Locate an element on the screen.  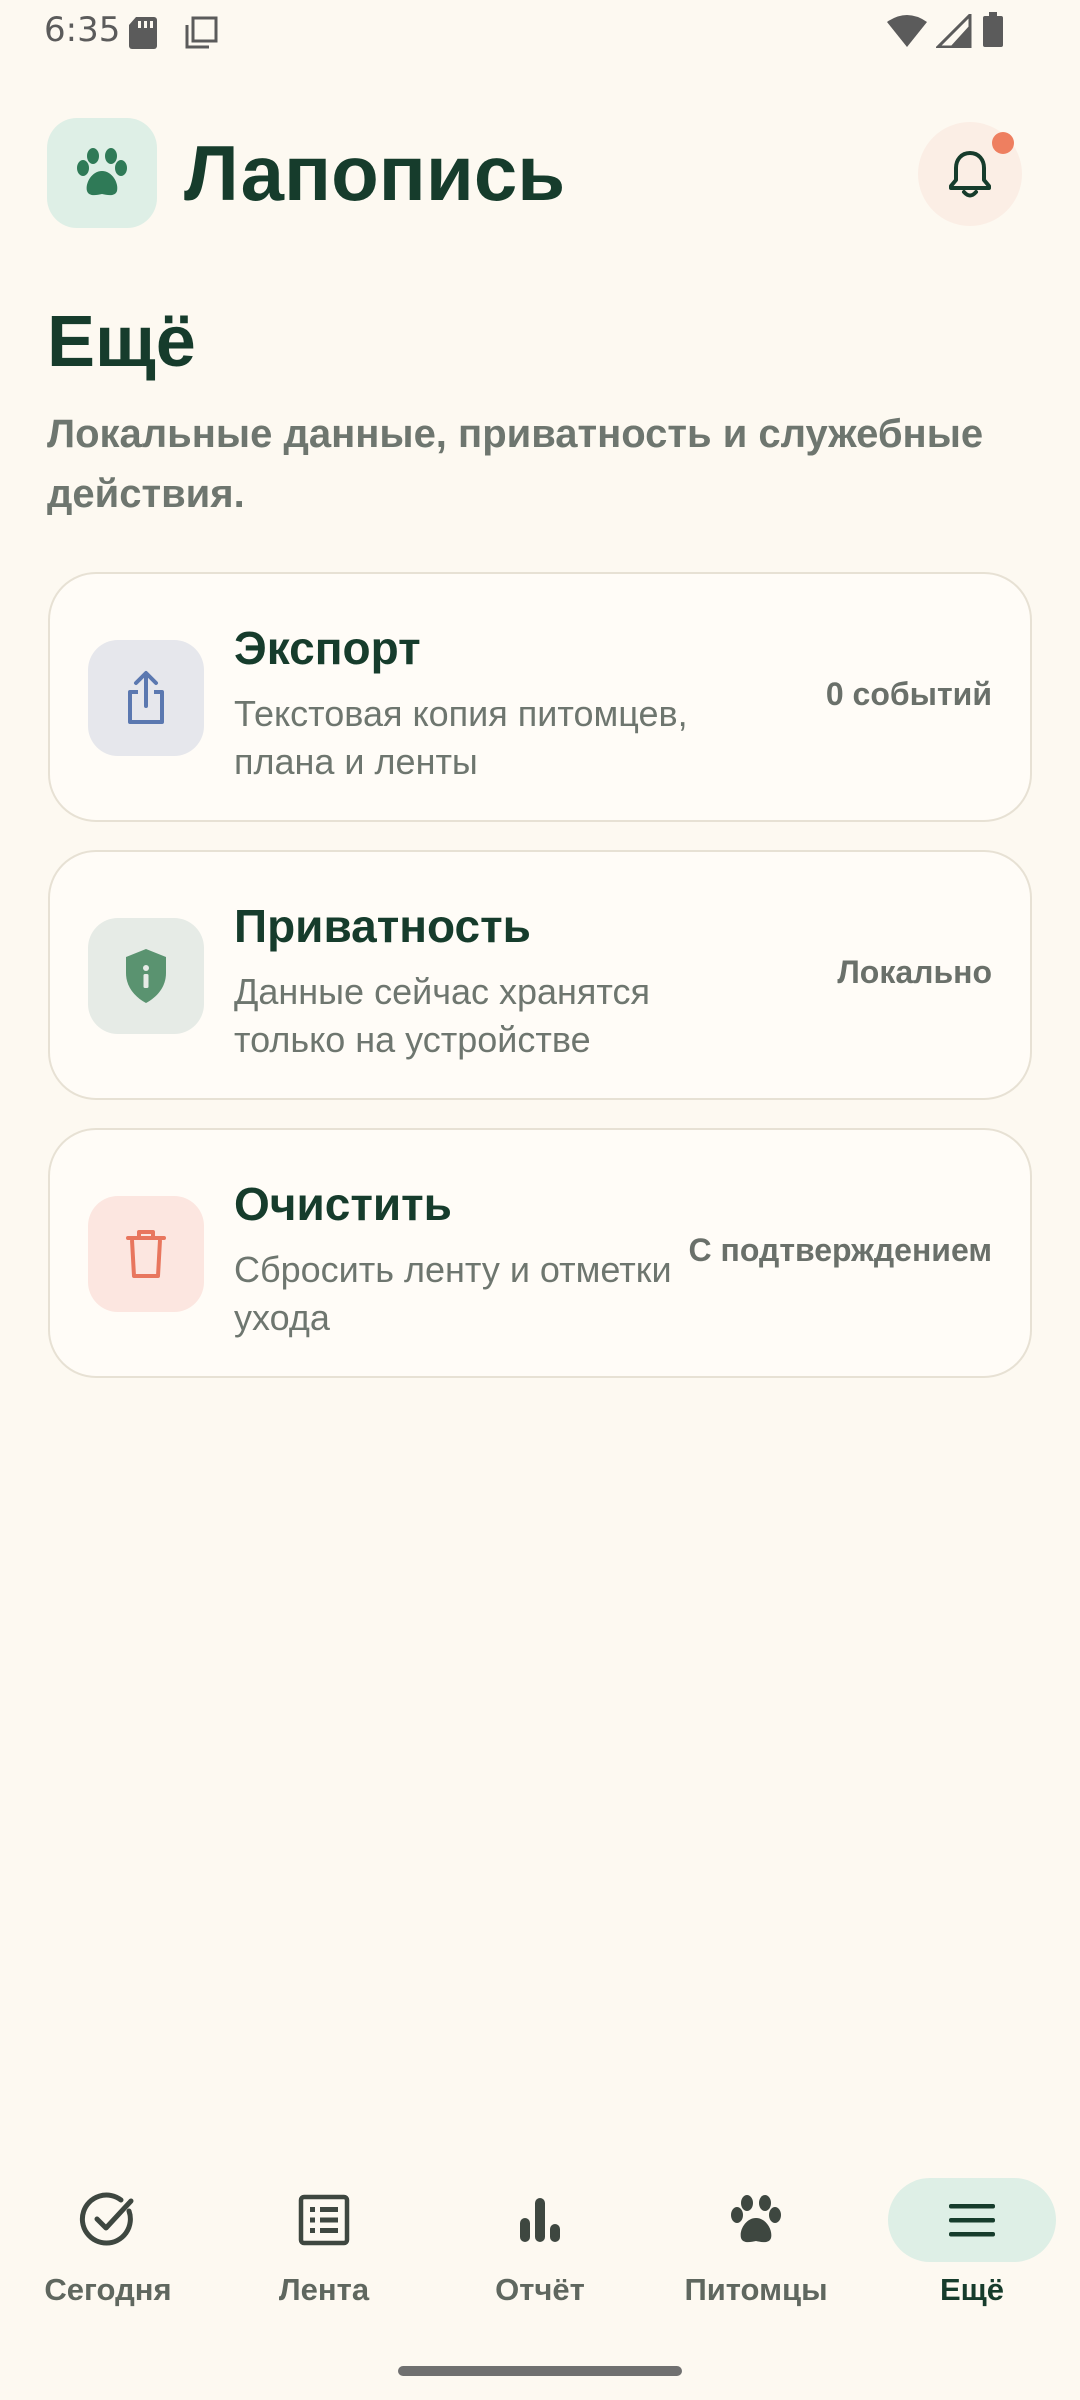
bar-chart-icon is located at coordinates (540, 2220).